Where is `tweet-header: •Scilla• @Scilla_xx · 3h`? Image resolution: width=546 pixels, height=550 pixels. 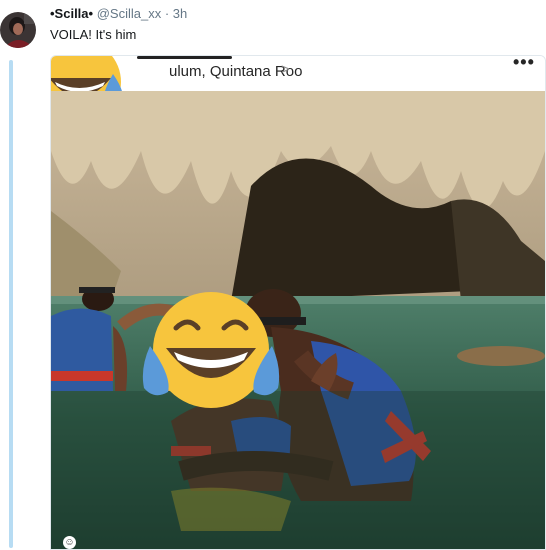
tweet-header: •Scilla• @Scilla_xx · 3h is located at coordinates (118, 14).